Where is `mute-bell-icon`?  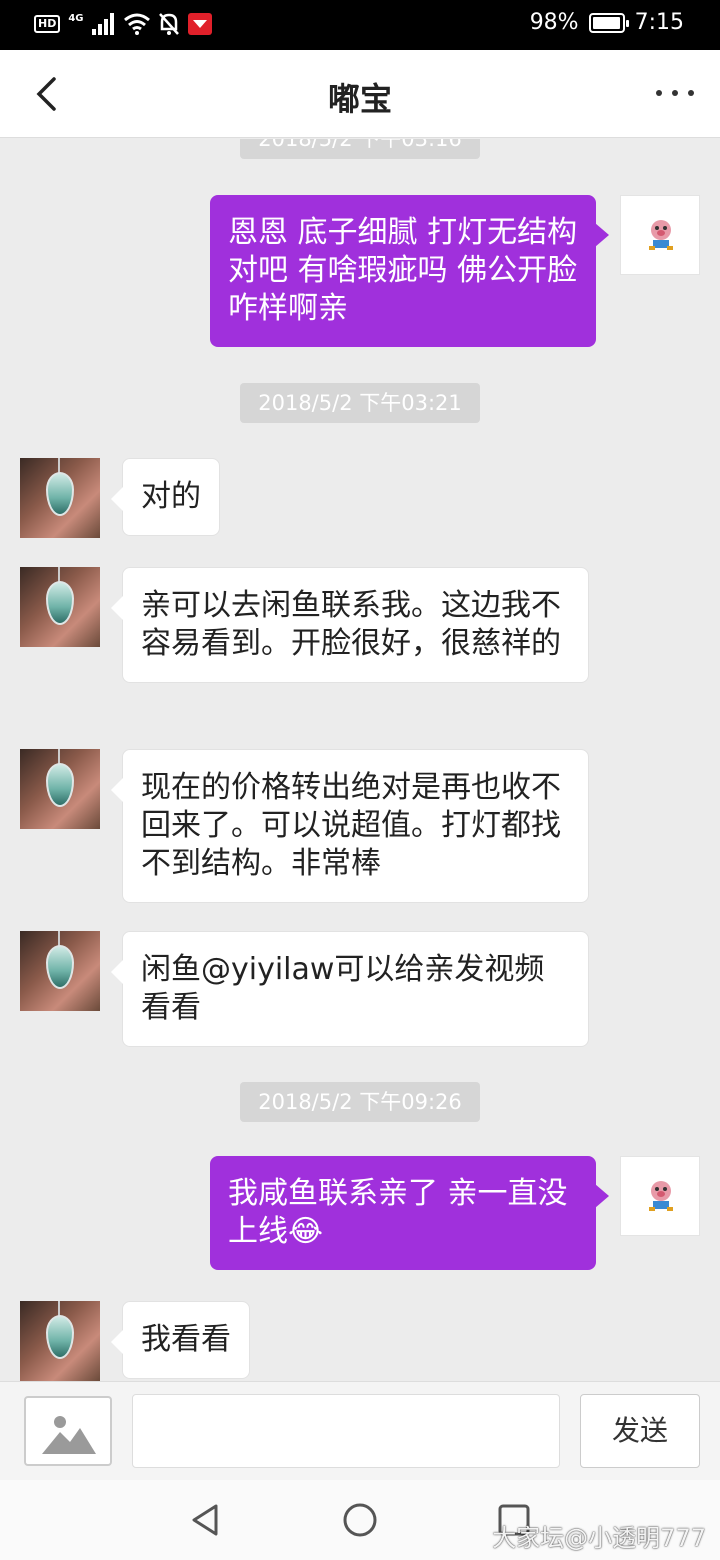
mute-bell-icon is located at coordinates (168, 24).